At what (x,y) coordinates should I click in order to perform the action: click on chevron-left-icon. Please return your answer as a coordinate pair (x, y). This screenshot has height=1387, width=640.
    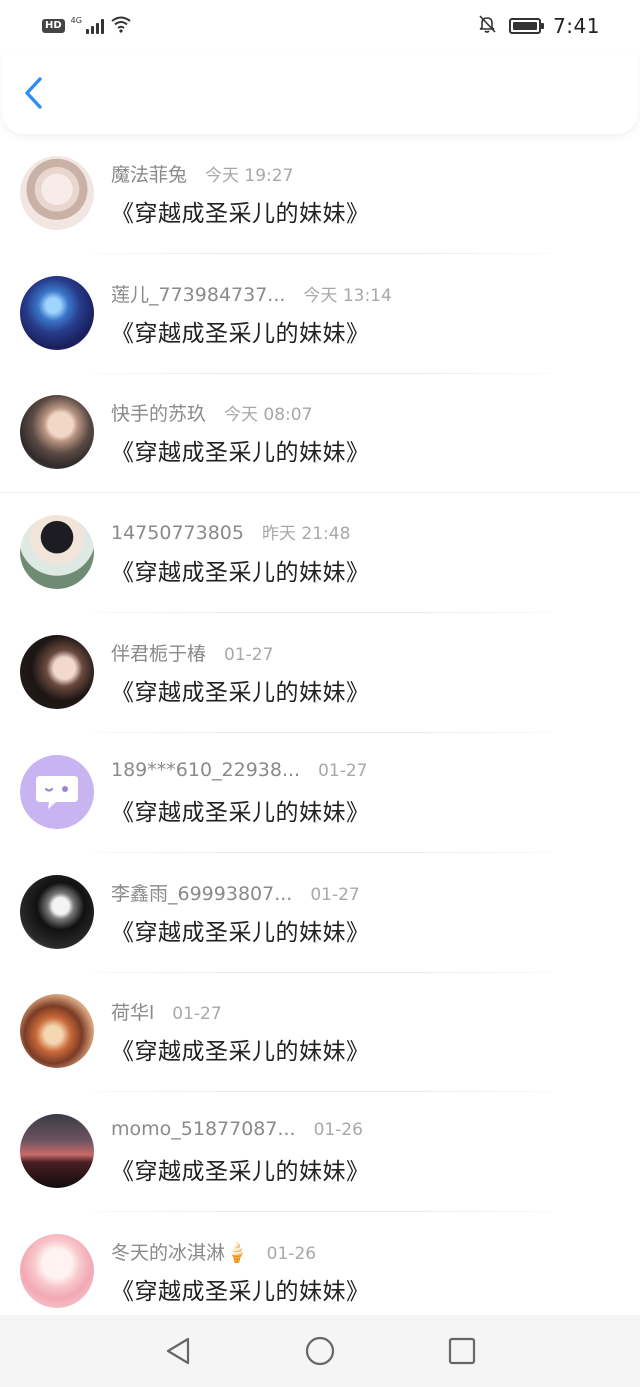
    Looking at the image, I should click on (33, 93).